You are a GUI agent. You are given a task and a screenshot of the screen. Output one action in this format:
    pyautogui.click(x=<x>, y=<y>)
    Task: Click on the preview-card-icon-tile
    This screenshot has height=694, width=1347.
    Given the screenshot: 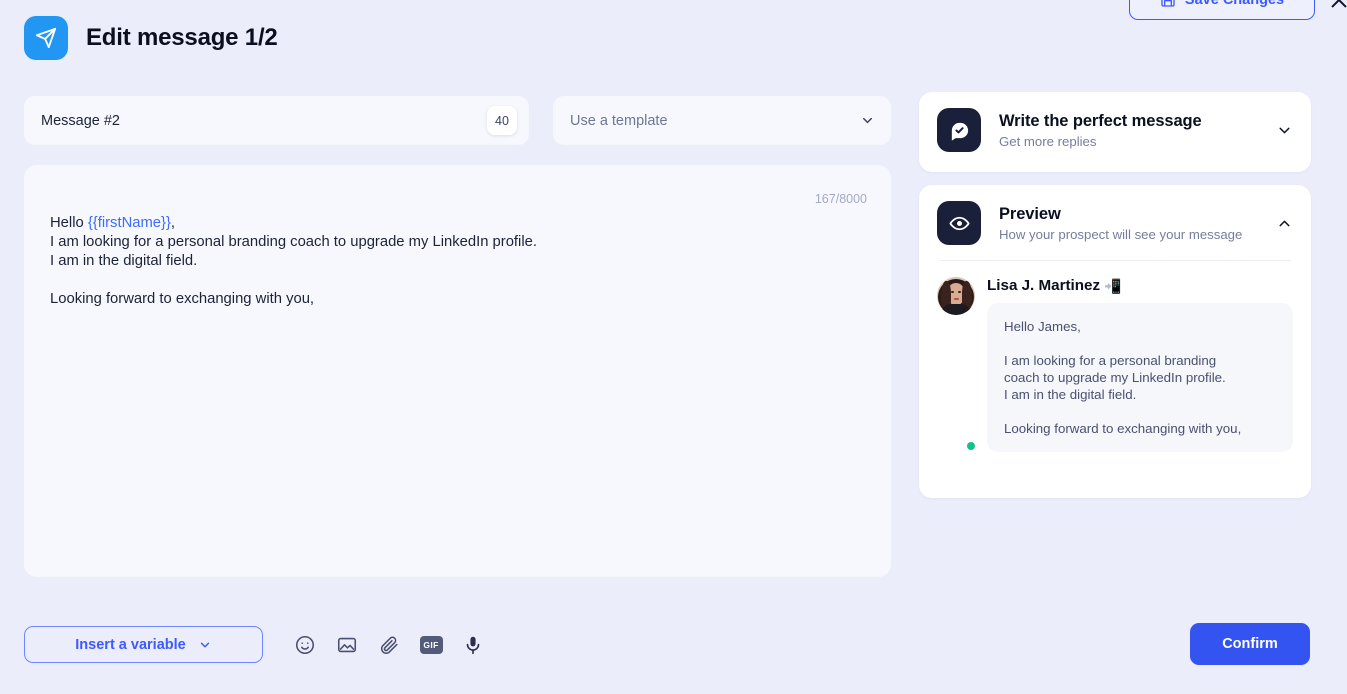 What is the action you would take?
    pyautogui.click(x=959, y=223)
    